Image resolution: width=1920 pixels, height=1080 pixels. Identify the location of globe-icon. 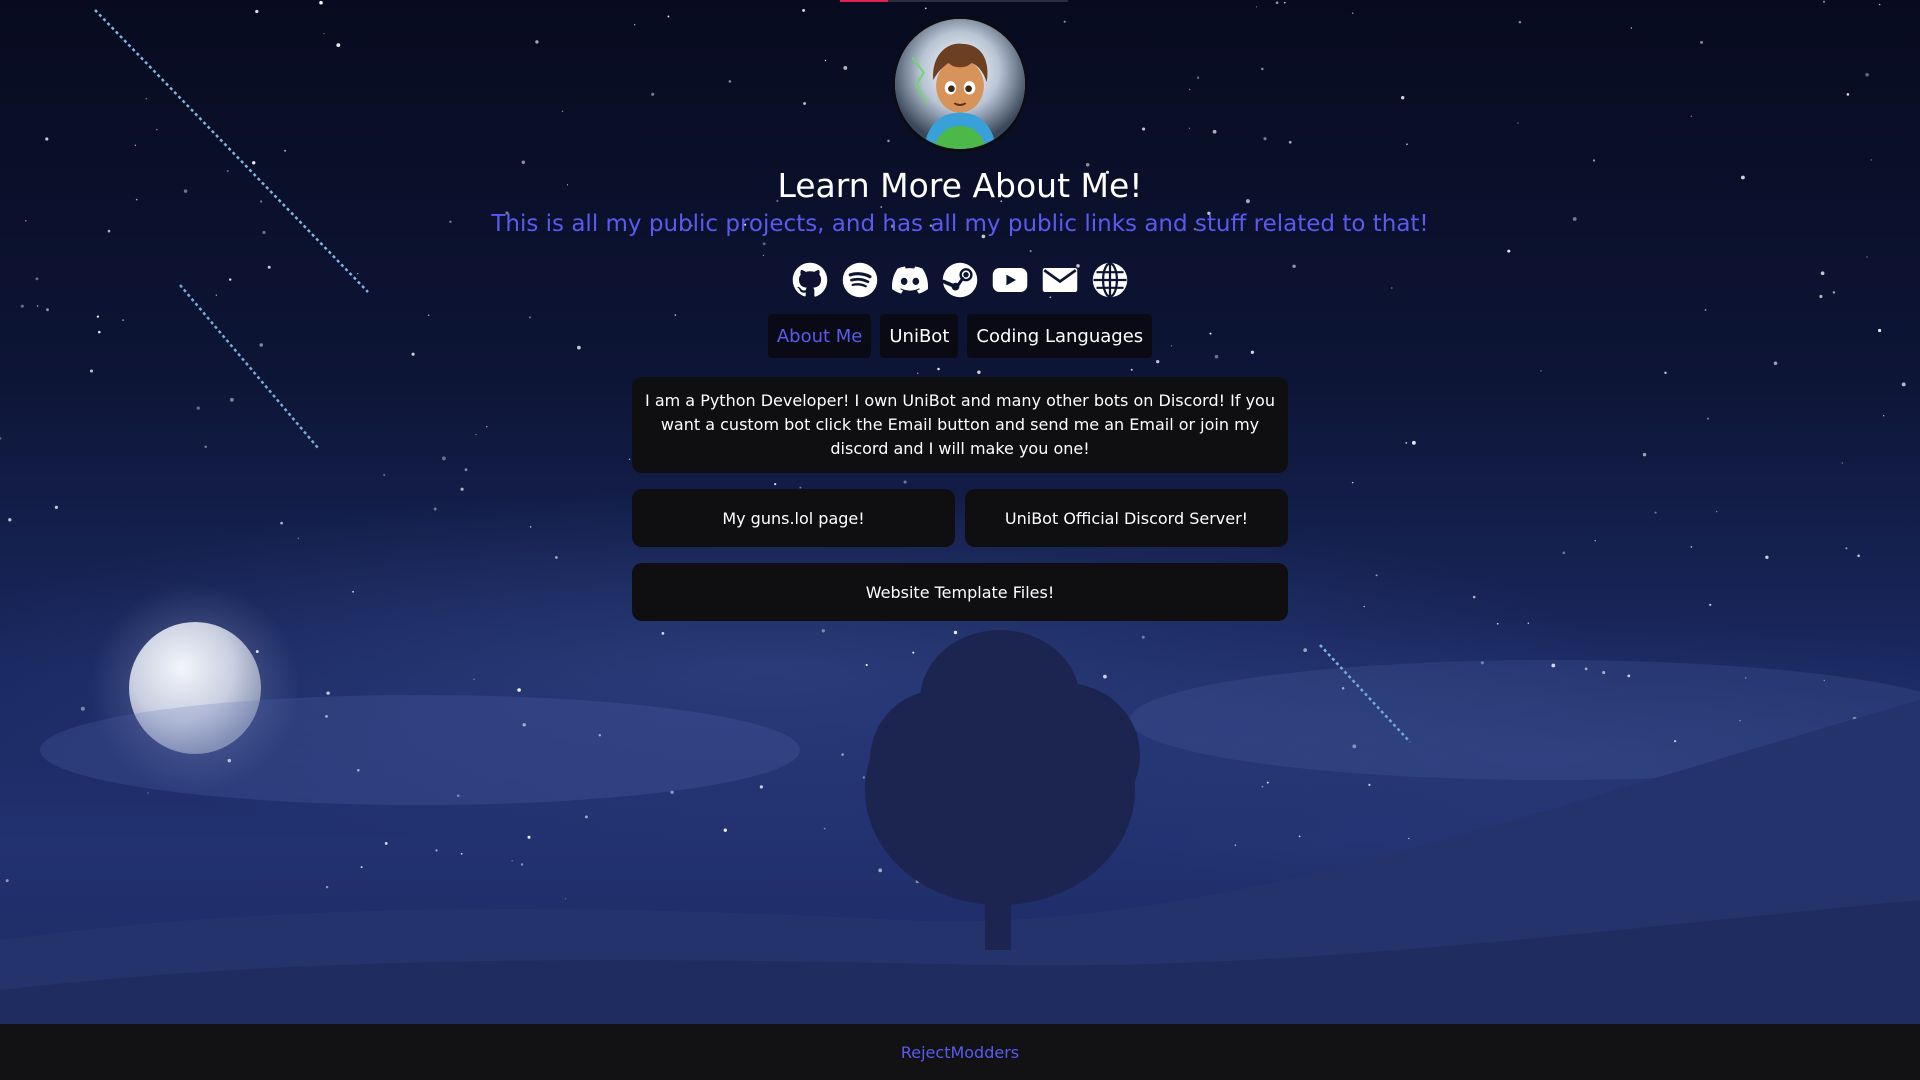
(1110, 280).